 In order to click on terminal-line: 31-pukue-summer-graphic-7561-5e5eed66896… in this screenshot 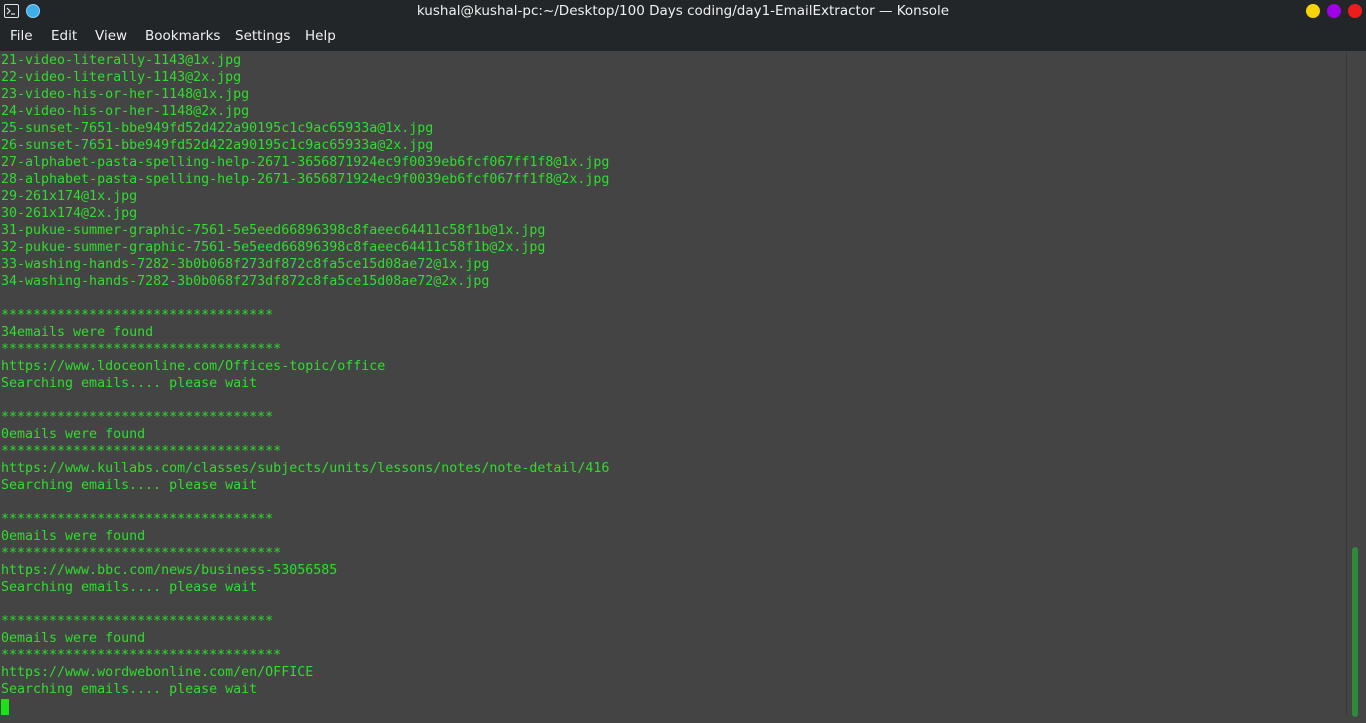, I will do `click(273, 230)`.